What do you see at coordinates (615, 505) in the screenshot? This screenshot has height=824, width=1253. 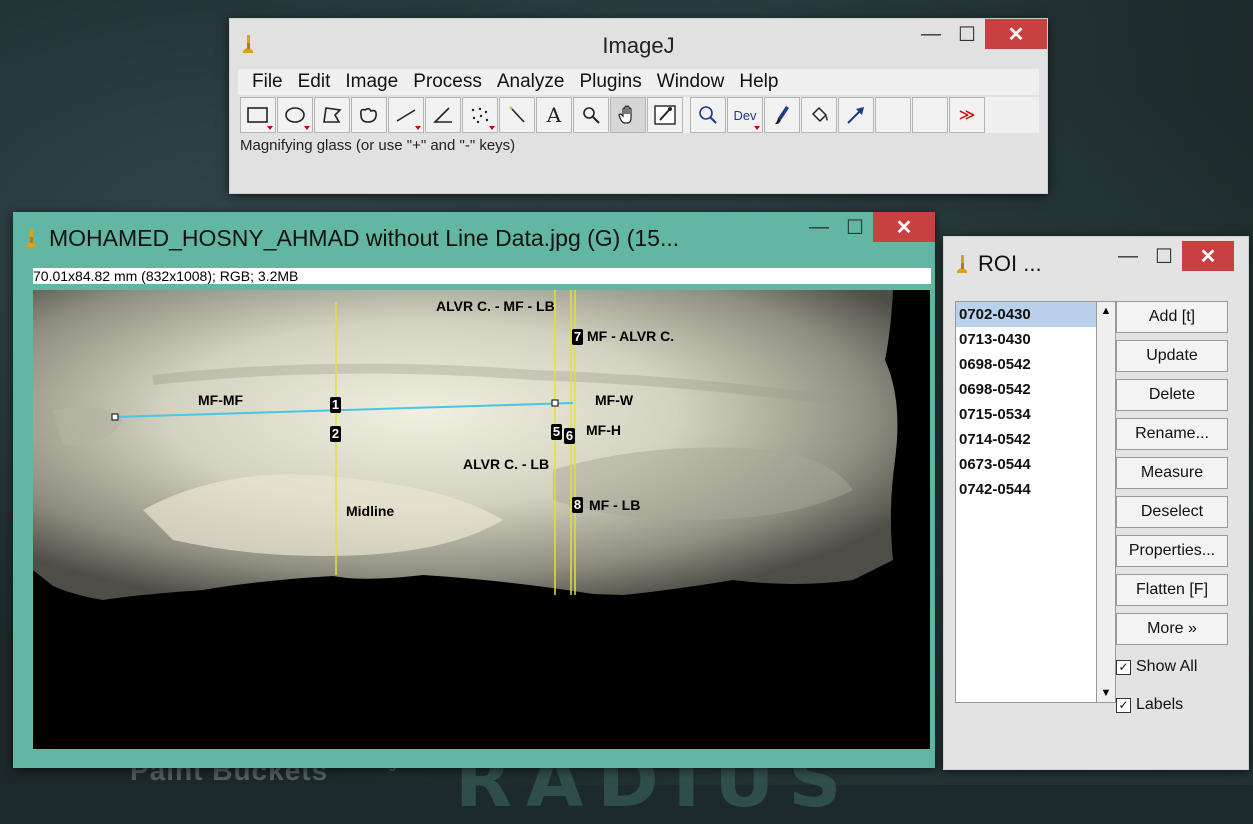 I see `label-mf-lb: MF - LB` at bounding box center [615, 505].